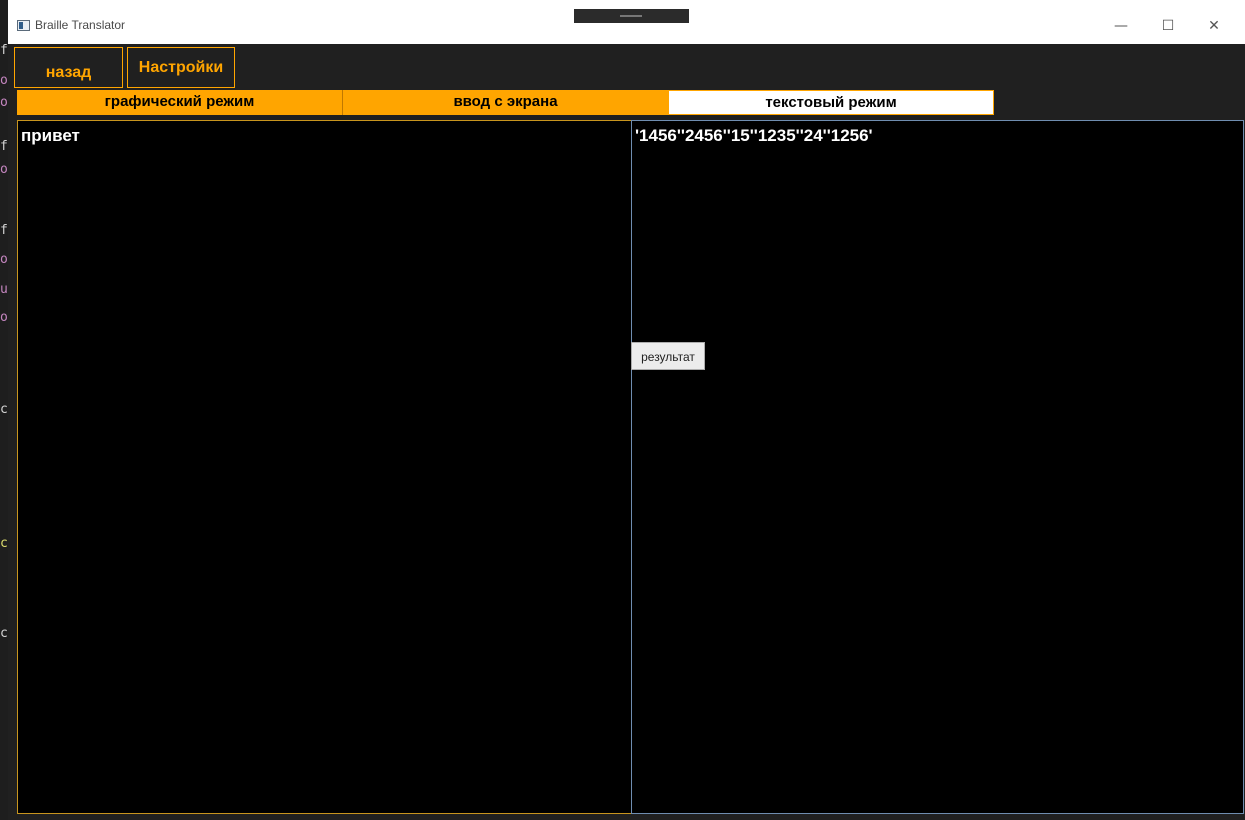  I want to click on snap-layout-handle, so click(631, 16).